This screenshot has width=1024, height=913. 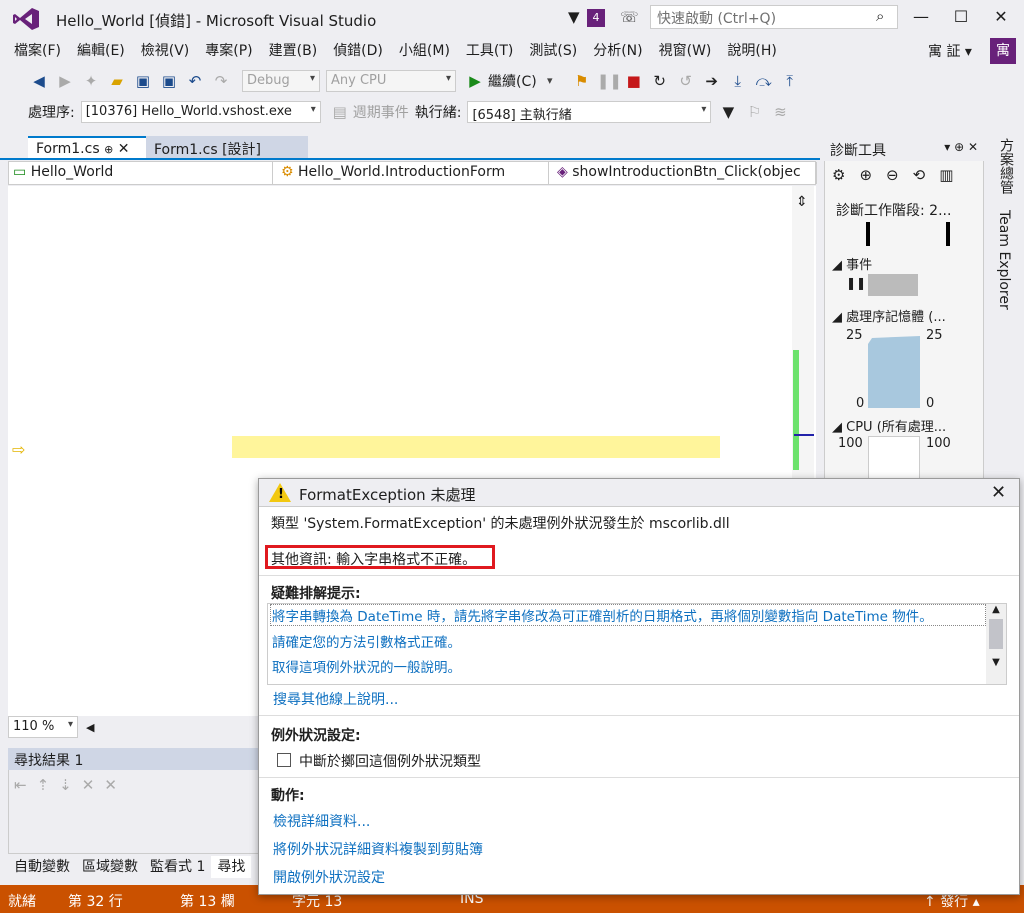 What do you see at coordinates (802, 202) in the screenshot?
I see `split-icon: ⇕` at bounding box center [802, 202].